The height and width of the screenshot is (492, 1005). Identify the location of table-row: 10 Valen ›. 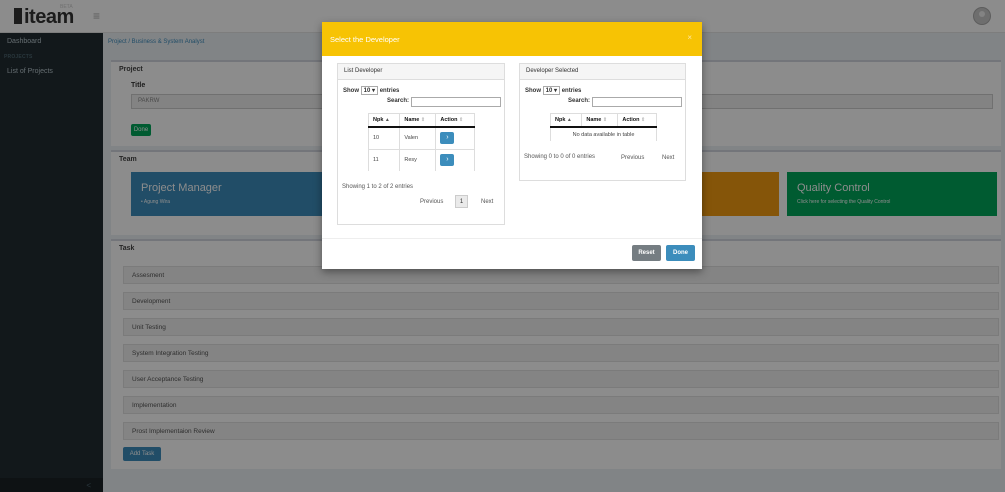
(421, 137).